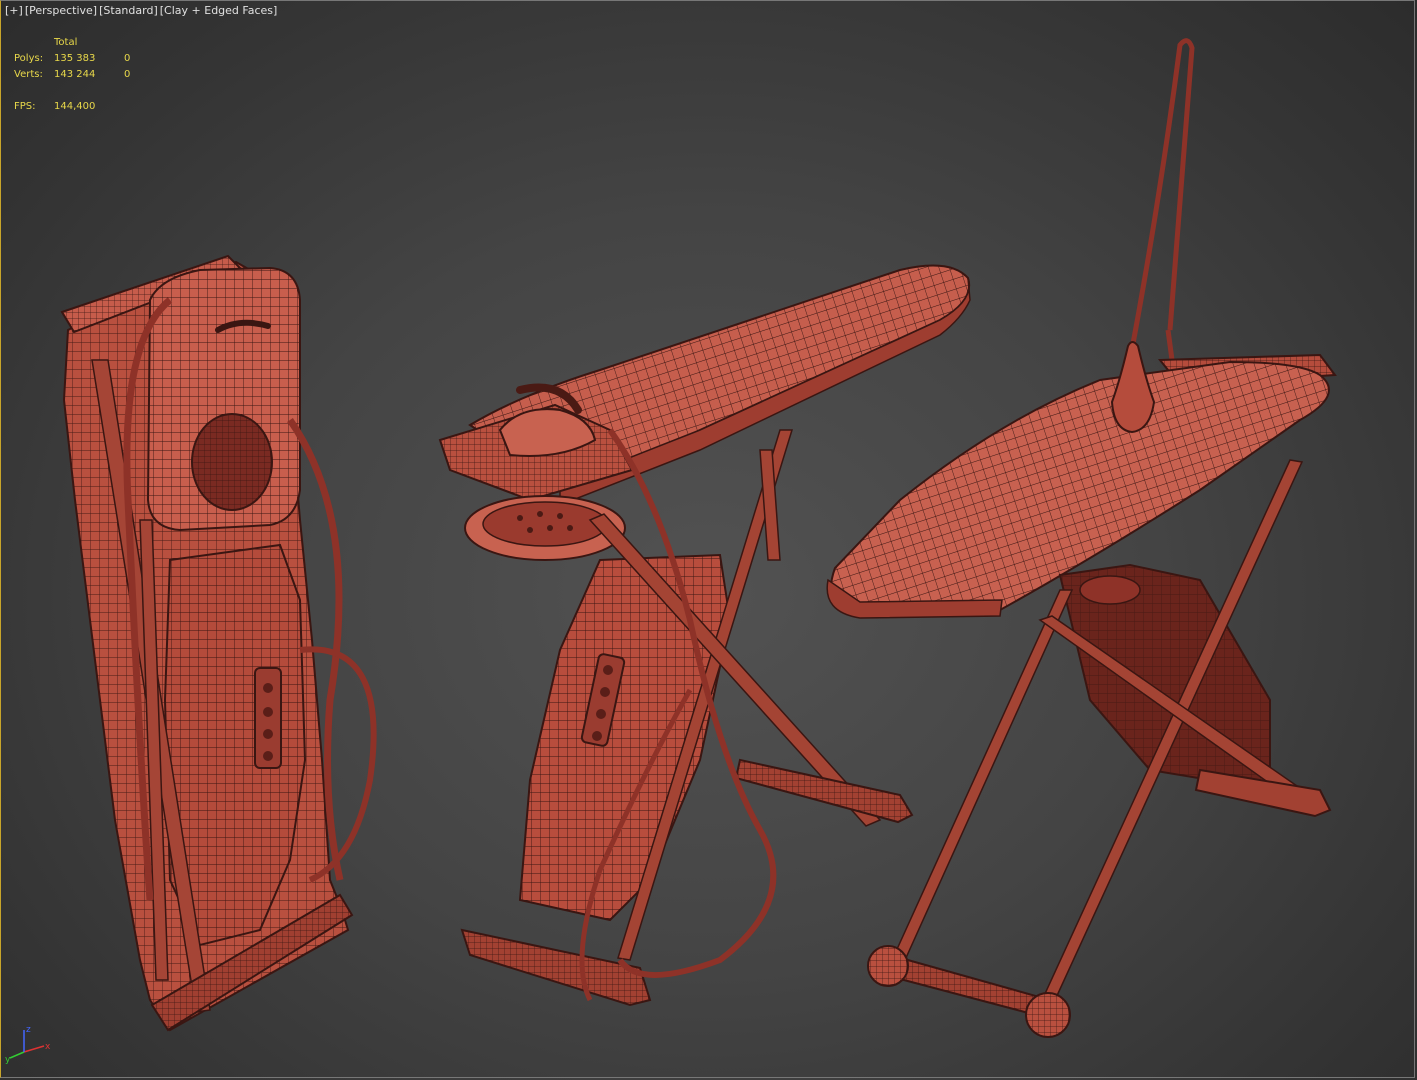  What do you see at coordinates (28, 1044) in the screenshot?
I see `axis-gizmo-icon: x y z` at bounding box center [28, 1044].